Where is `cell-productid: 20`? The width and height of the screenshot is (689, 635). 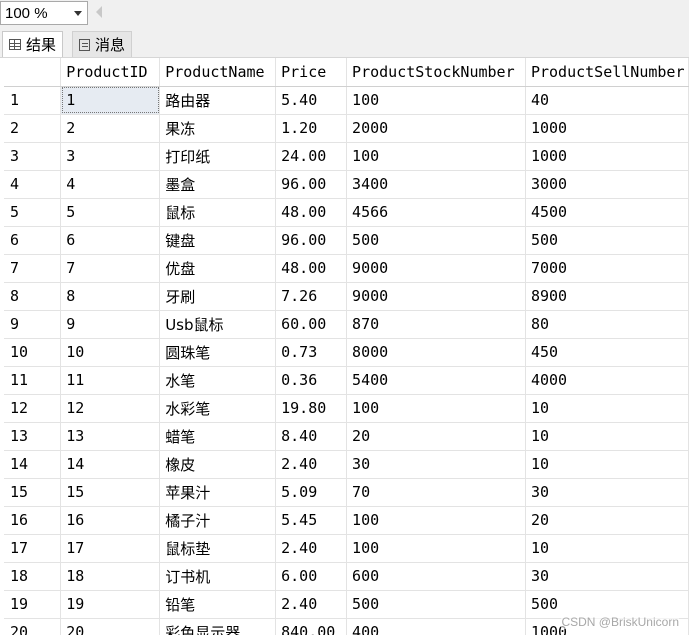 cell-productid: 20 is located at coordinates (110, 626).